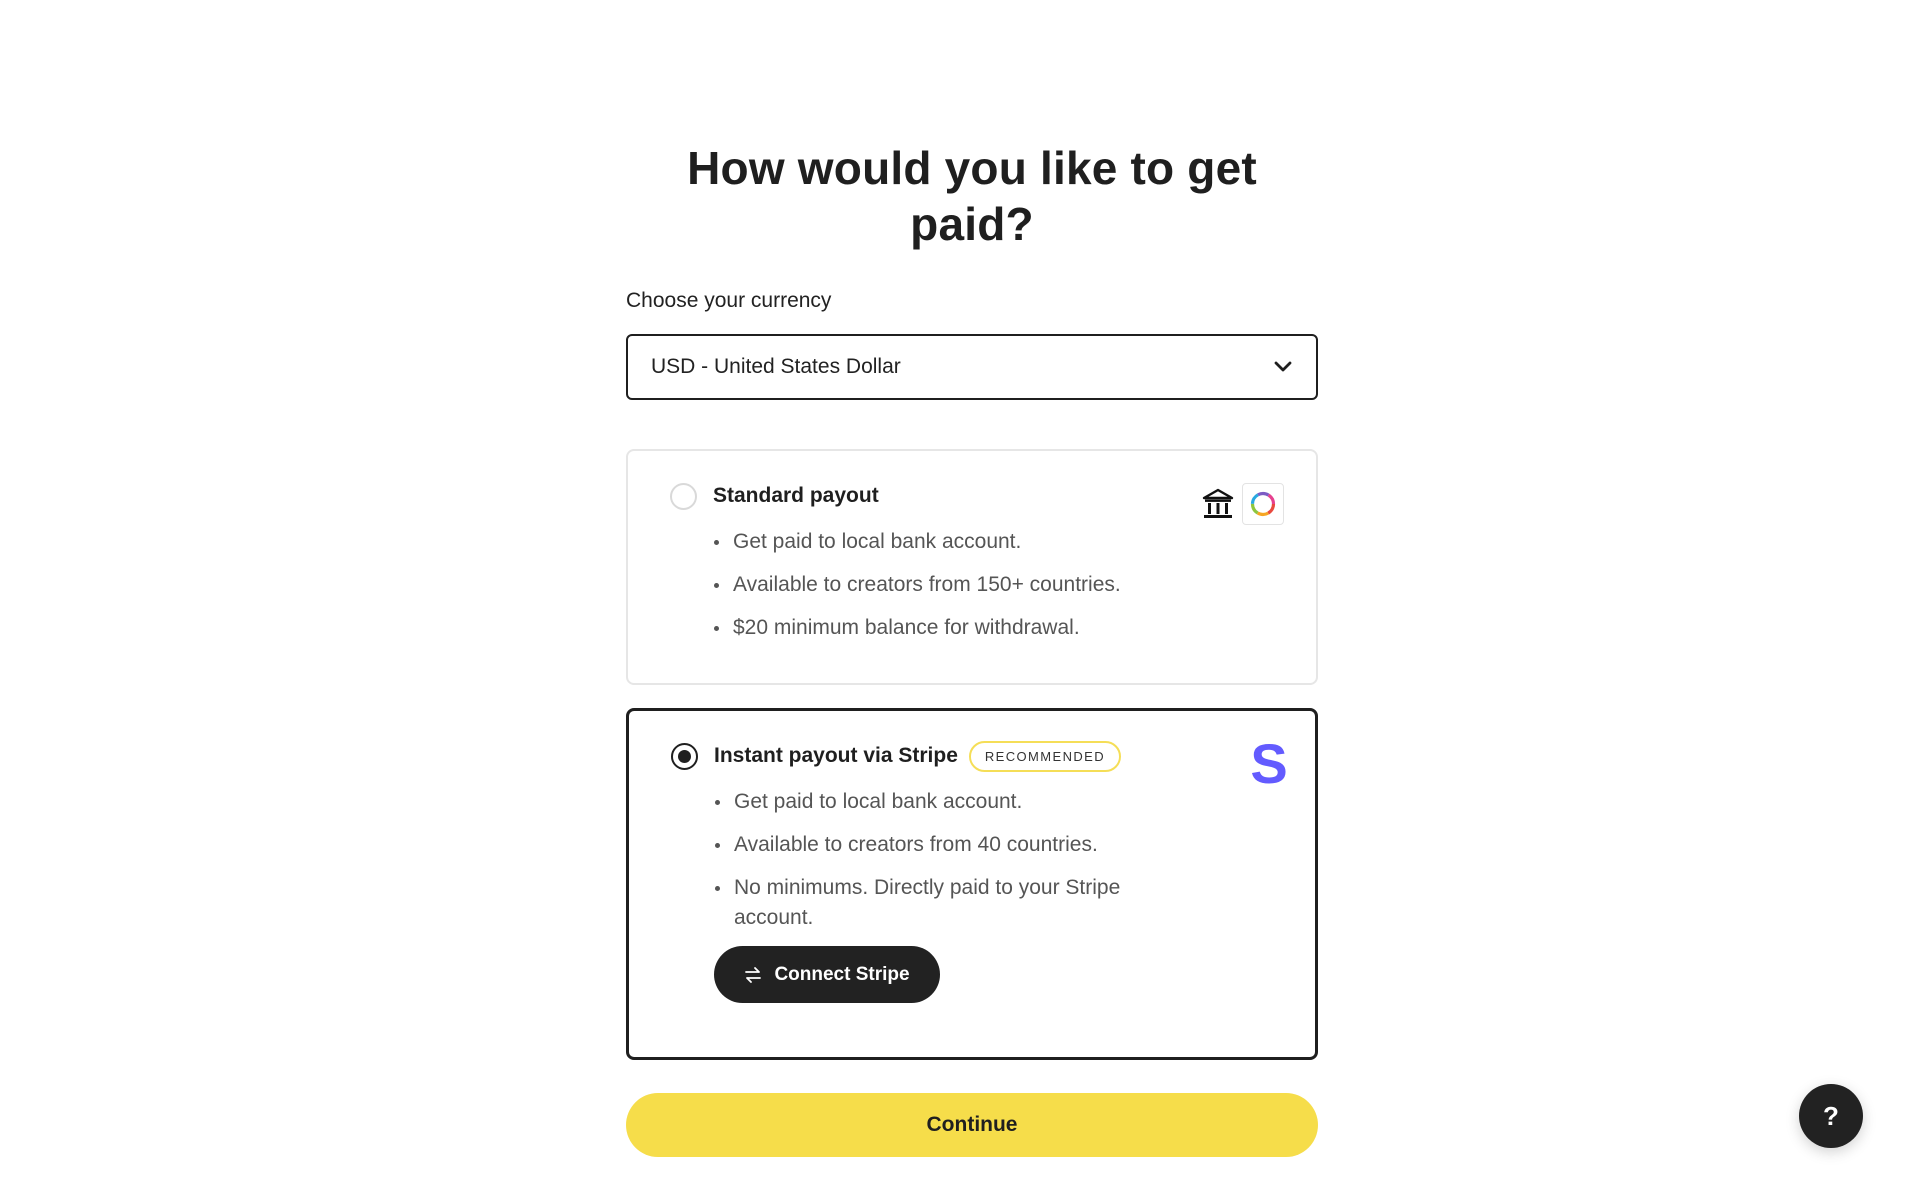  What do you see at coordinates (796, 495) in the screenshot?
I see `standard-payout-title: Standard payout` at bounding box center [796, 495].